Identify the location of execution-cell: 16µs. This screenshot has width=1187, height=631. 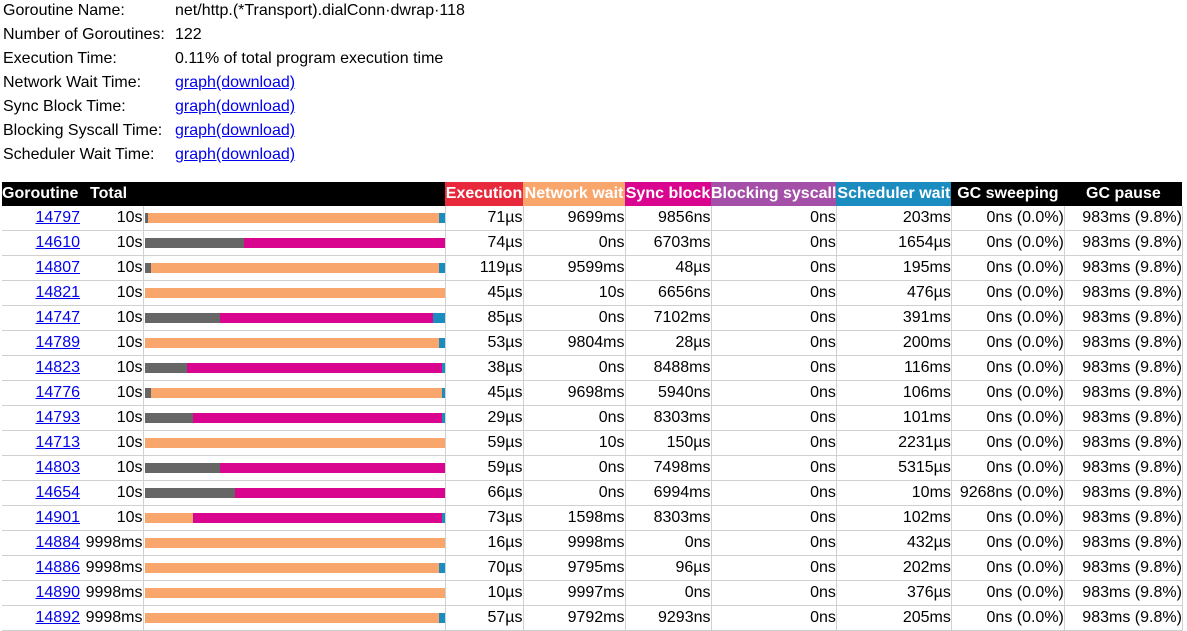
(484, 543).